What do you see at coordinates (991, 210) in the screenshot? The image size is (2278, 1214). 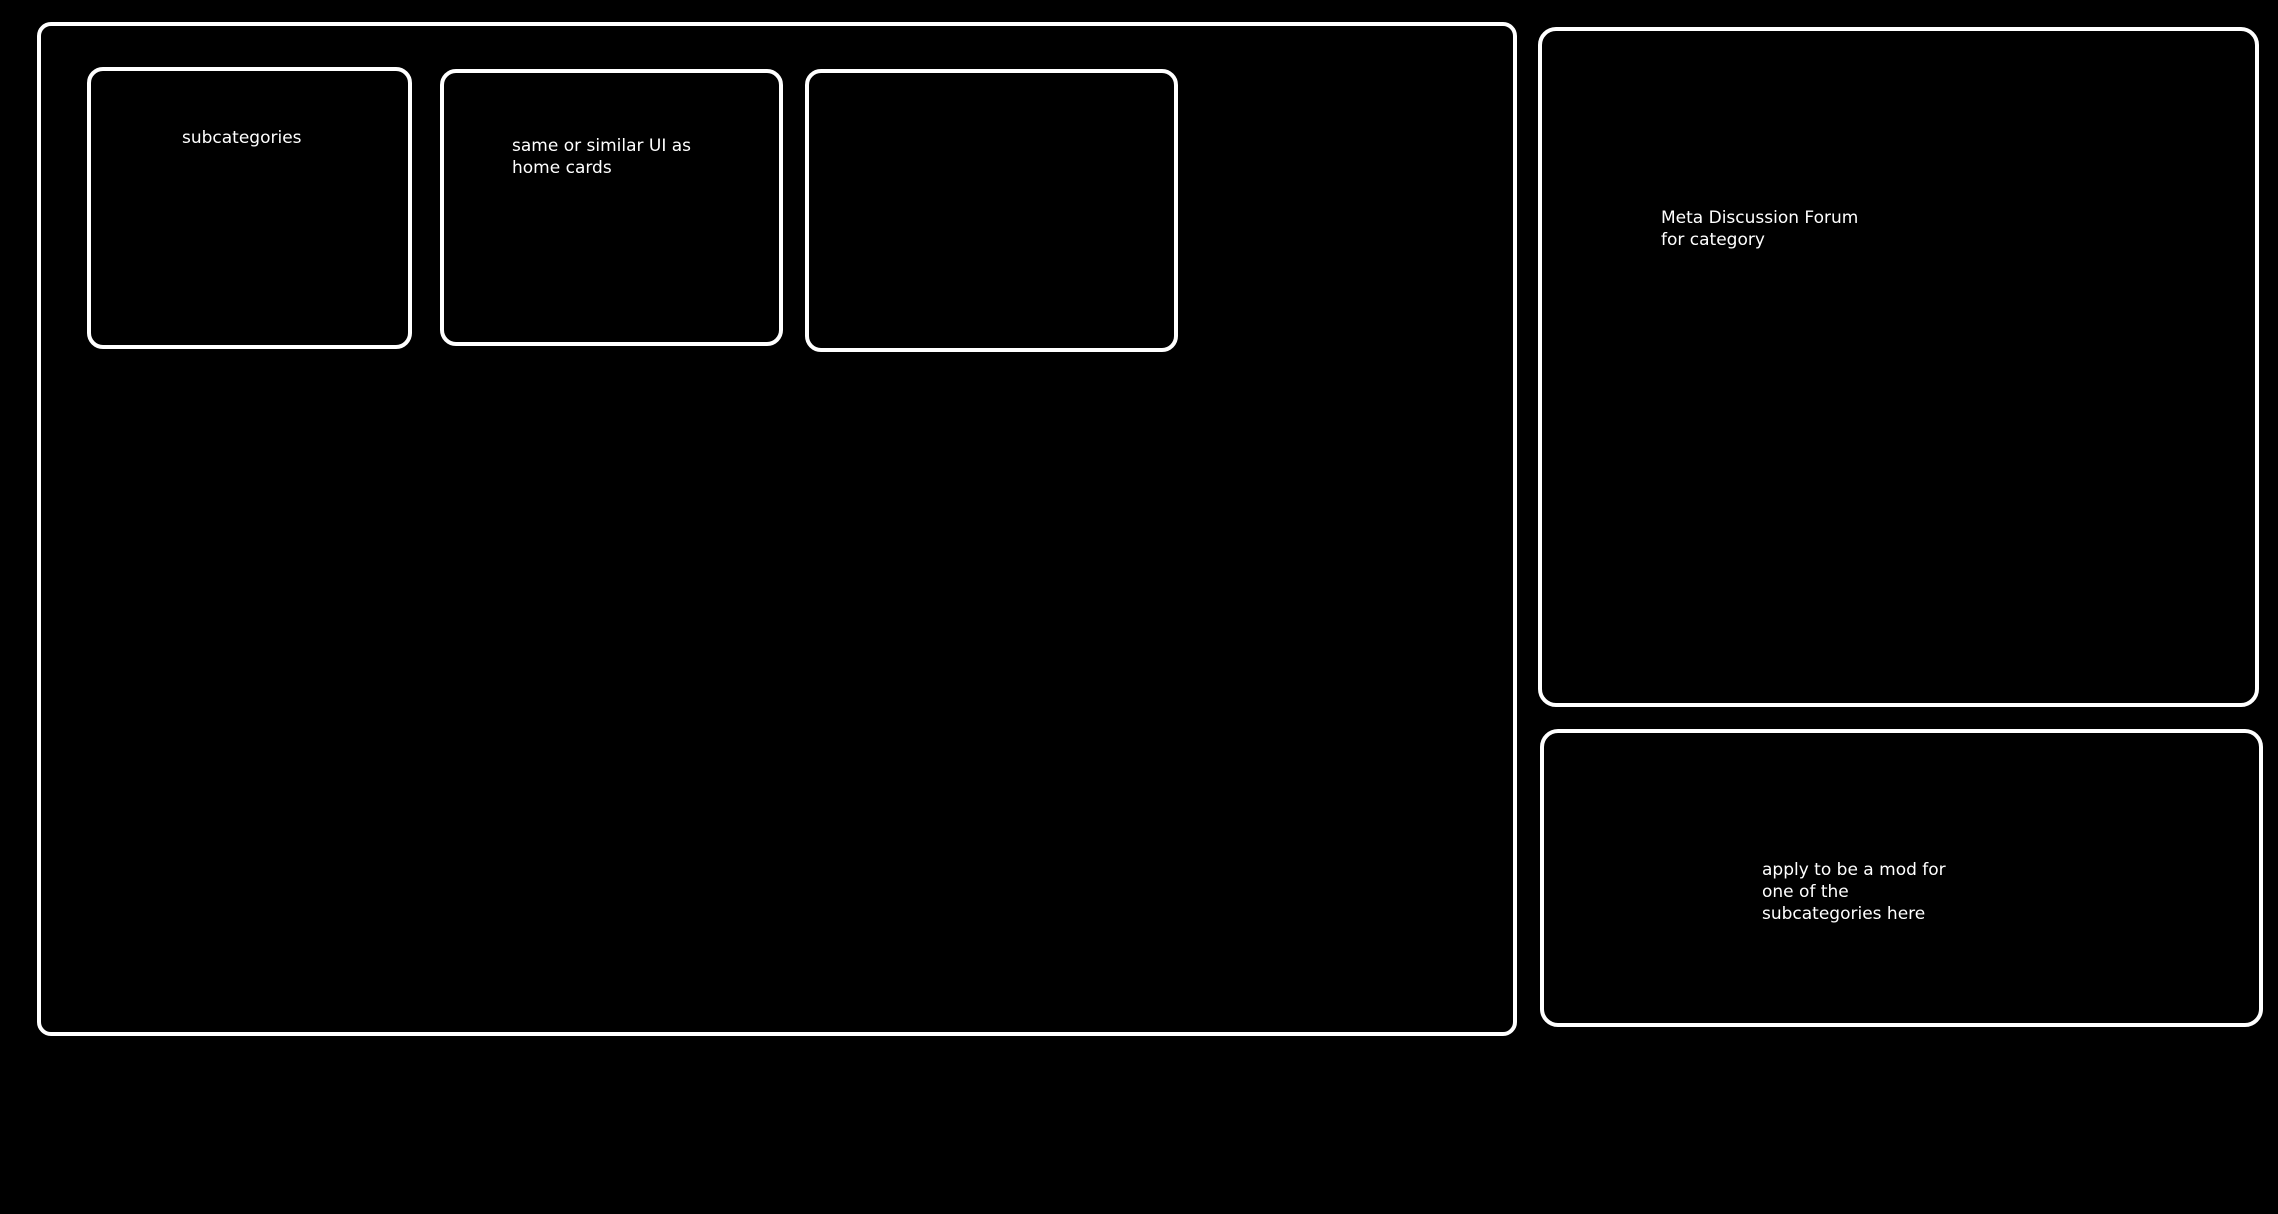 I see `subcategory-card` at bounding box center [991, 210].